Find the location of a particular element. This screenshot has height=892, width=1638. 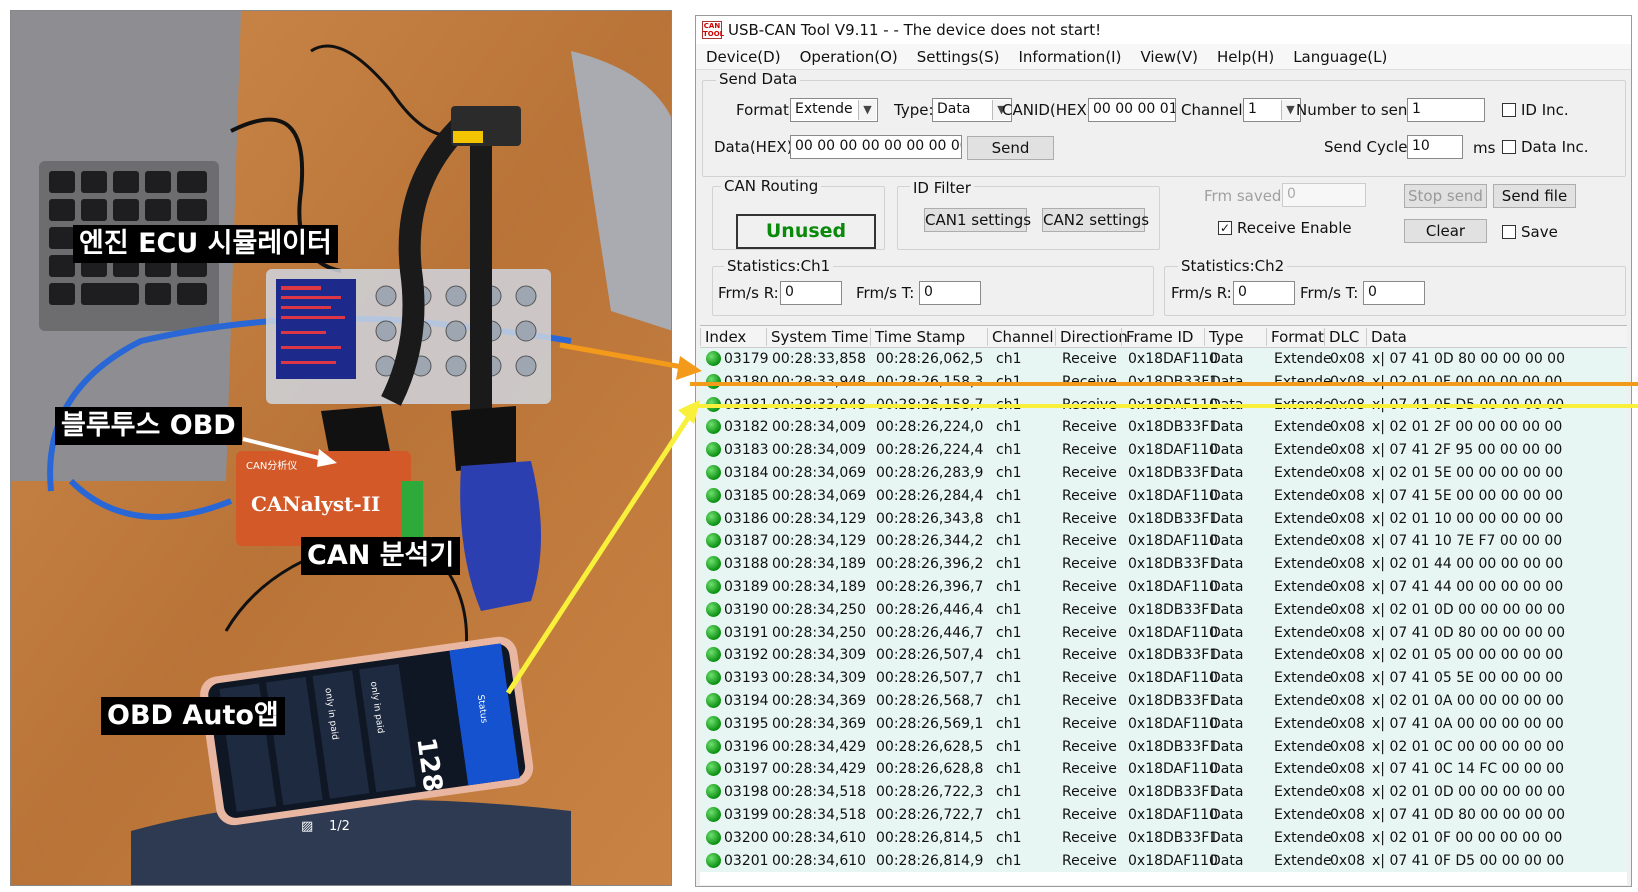

cell-data: x| 07 41 05 5E 00 00 00 00 is located at coordinates (1468, 678).